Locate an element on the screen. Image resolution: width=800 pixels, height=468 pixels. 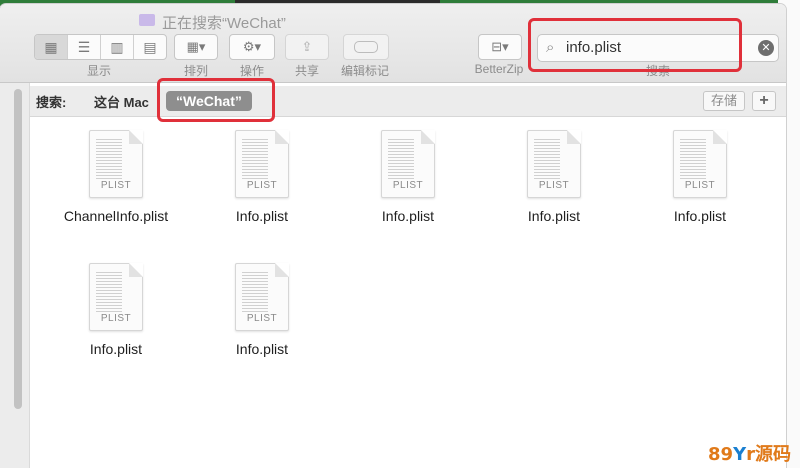
edit-tags-label: 编辑标记 is located at coordinates (364, 71).